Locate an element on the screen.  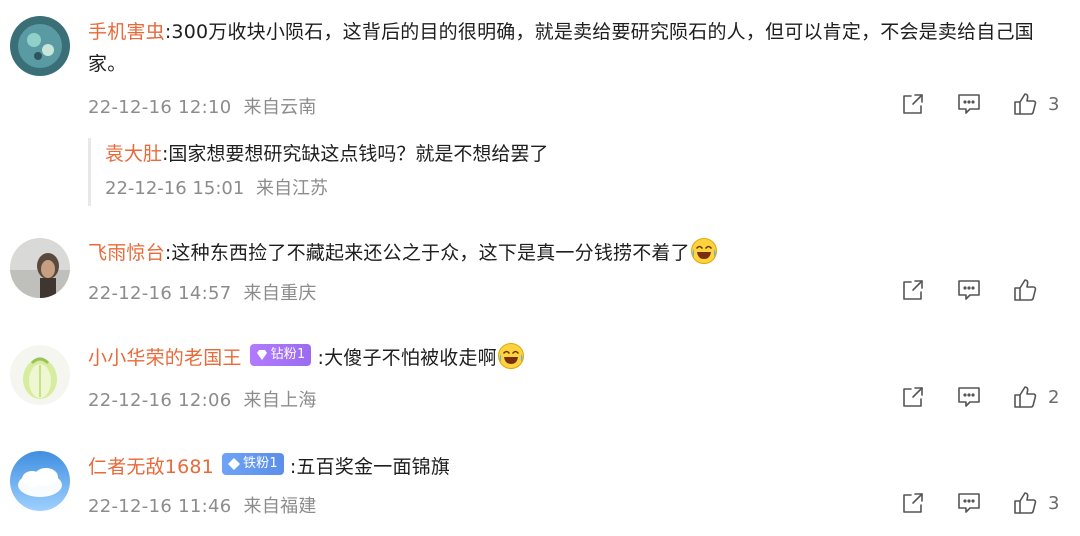
reply-text: 袁大肚:国家想要想研究缺这点钱吗？就是不想给罢了 is located at coordinates (583, 154).